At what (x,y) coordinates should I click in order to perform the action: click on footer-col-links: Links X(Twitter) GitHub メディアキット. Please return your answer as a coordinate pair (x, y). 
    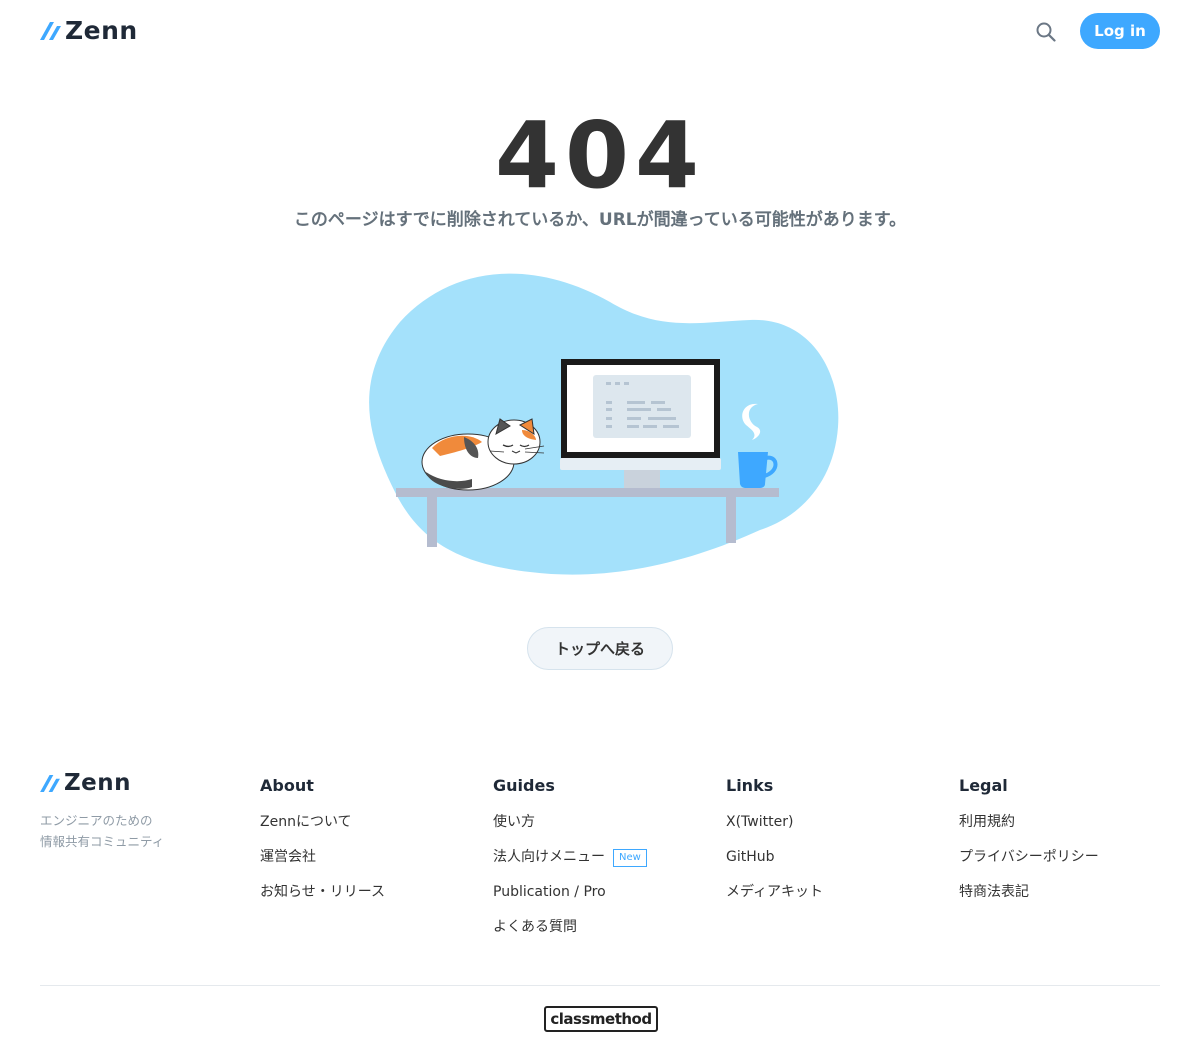
    Looking at the image, I should click on (836, 846).